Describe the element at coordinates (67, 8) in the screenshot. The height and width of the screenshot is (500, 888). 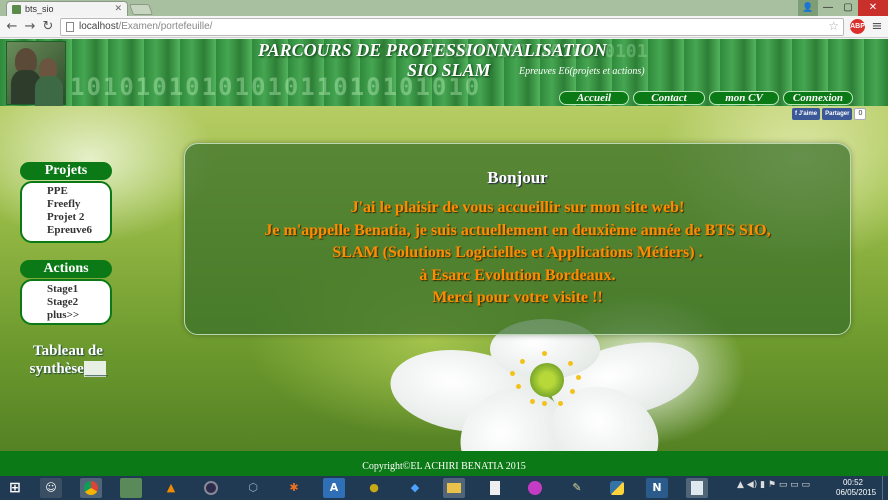
I see `browser-tab: bts_sio ✕` at that location.